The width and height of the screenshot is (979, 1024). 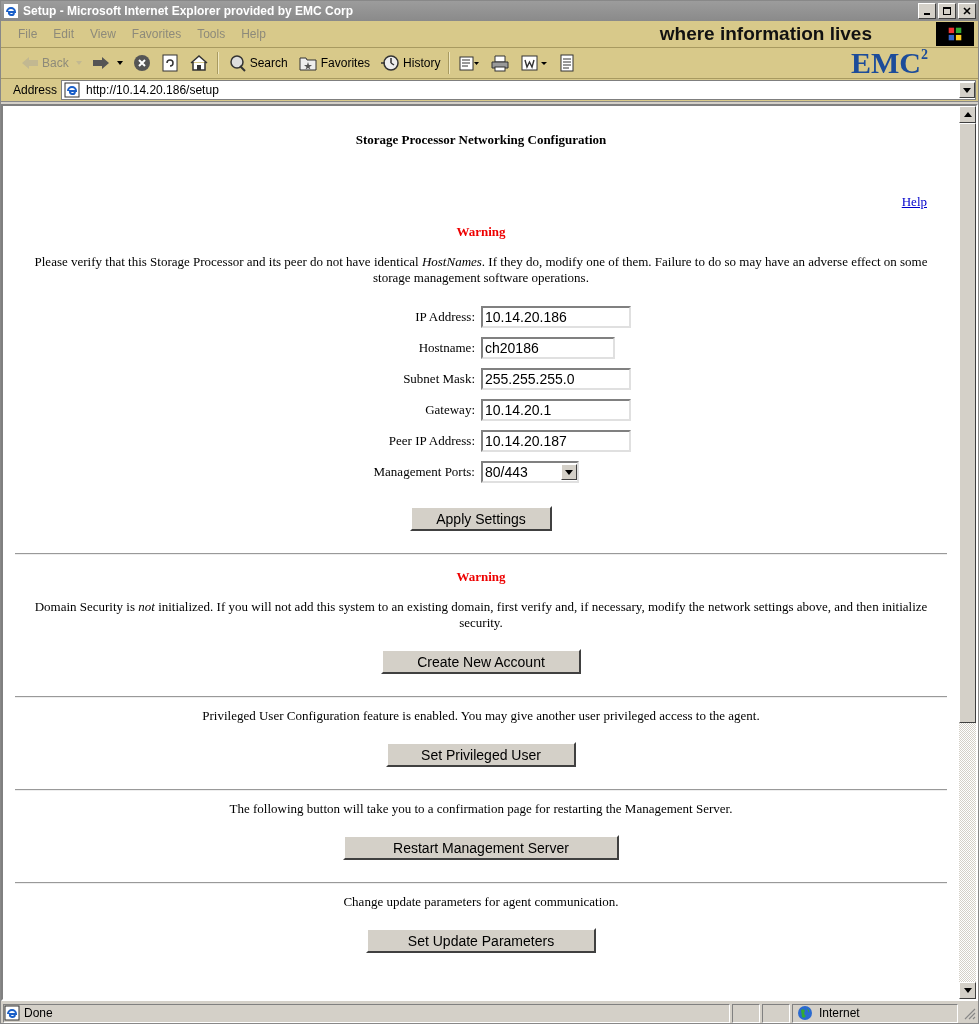 I want to click on maximize-button, so click(x=947, y=11).